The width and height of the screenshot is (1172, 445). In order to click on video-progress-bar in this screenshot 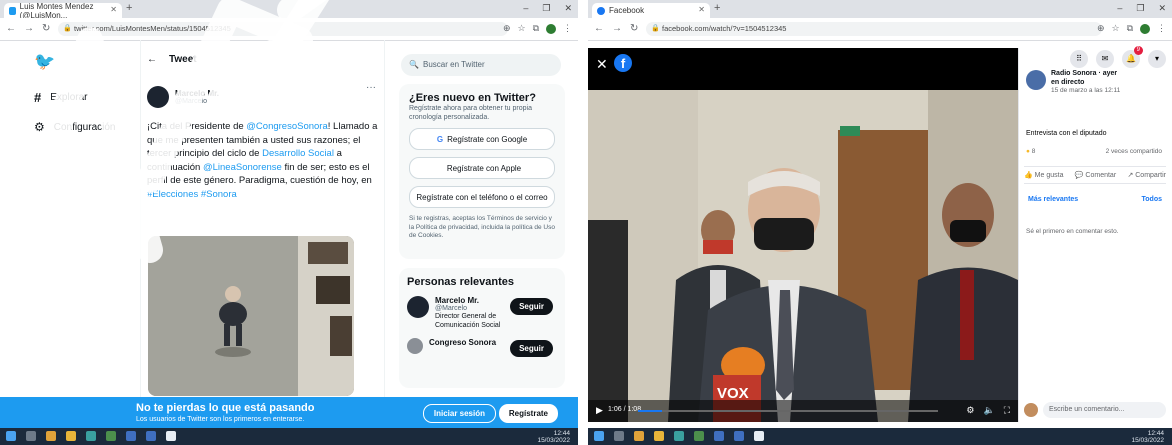, I will do `click(788, 411)`.